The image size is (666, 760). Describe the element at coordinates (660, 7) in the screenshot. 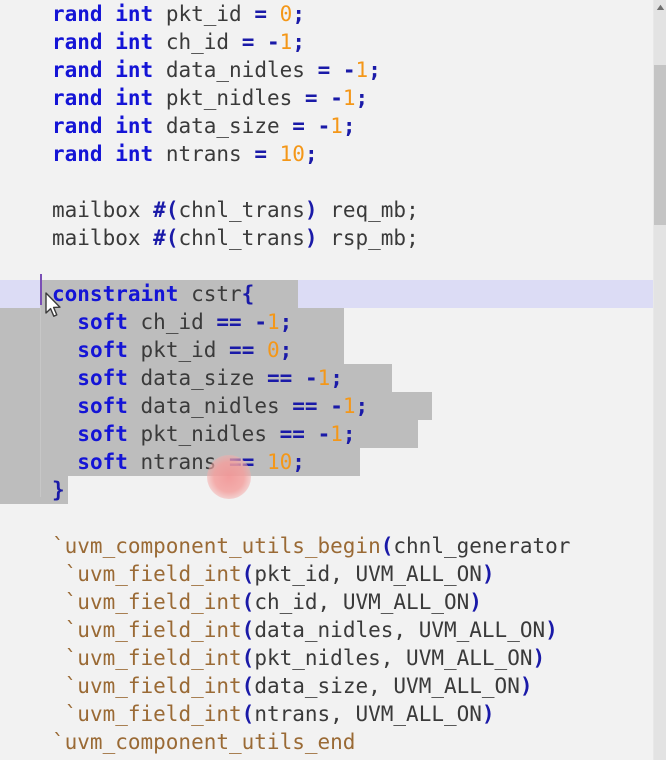

I see `scroll-up-caret-icon` at that location.